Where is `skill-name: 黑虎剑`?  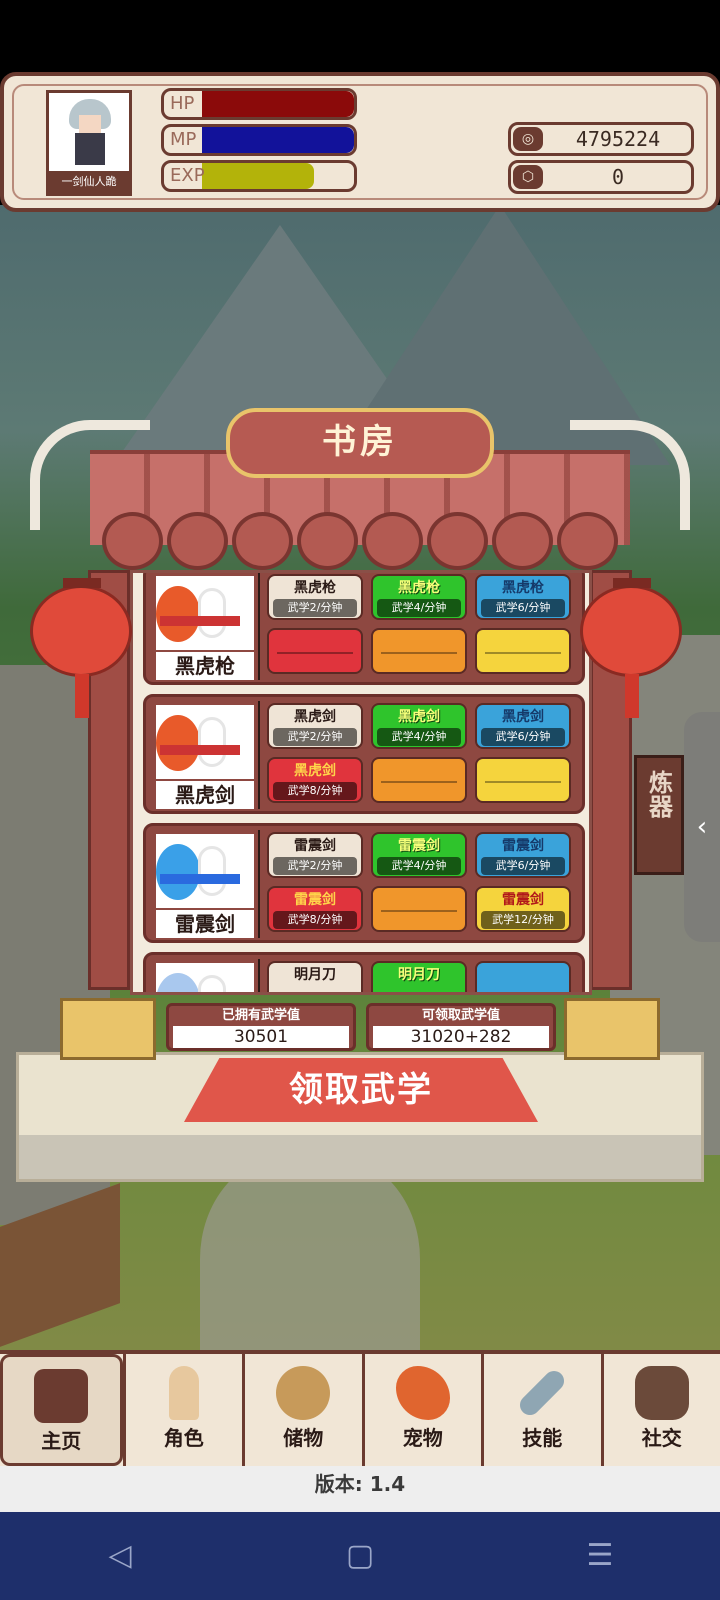
skill-name: 黑虎剑 is located at coordinates (205, 795).